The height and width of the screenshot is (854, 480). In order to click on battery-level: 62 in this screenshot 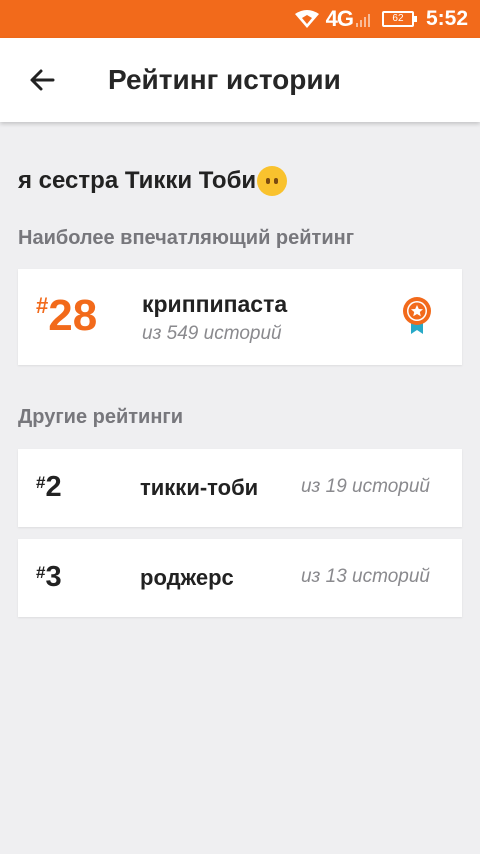, I will do `click(398, 18)`.